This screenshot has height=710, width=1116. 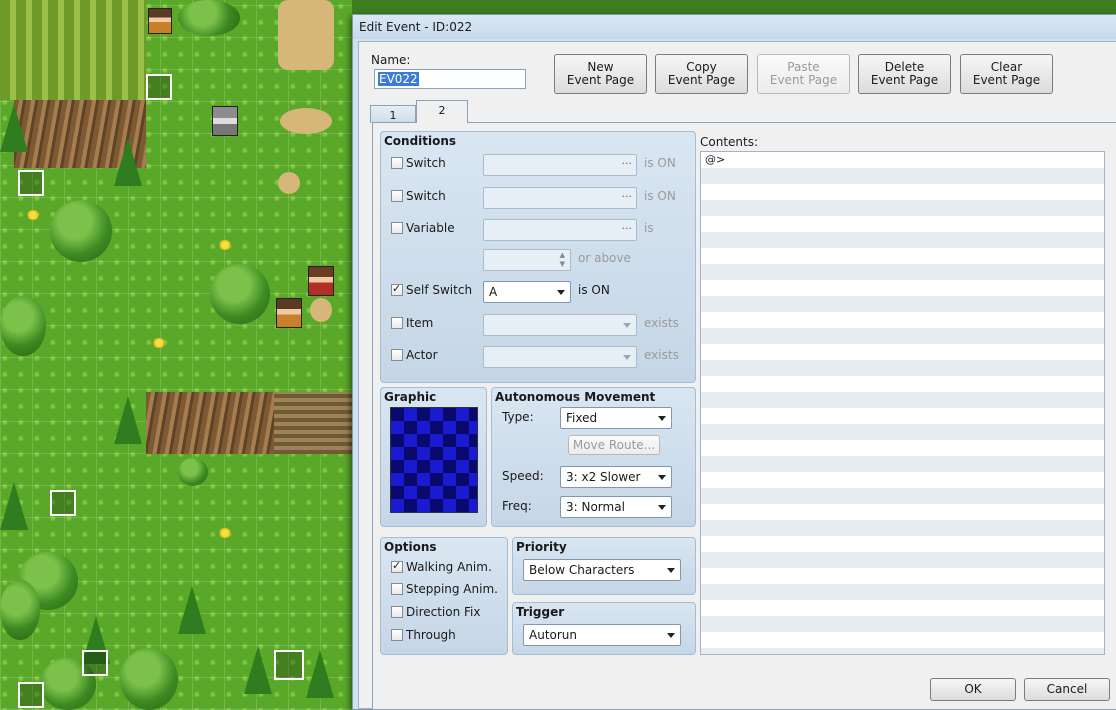 What do you see at coordinates (397, 323) in the screenshot?
I see `item-checkbox` at bounding box center [397, 323].